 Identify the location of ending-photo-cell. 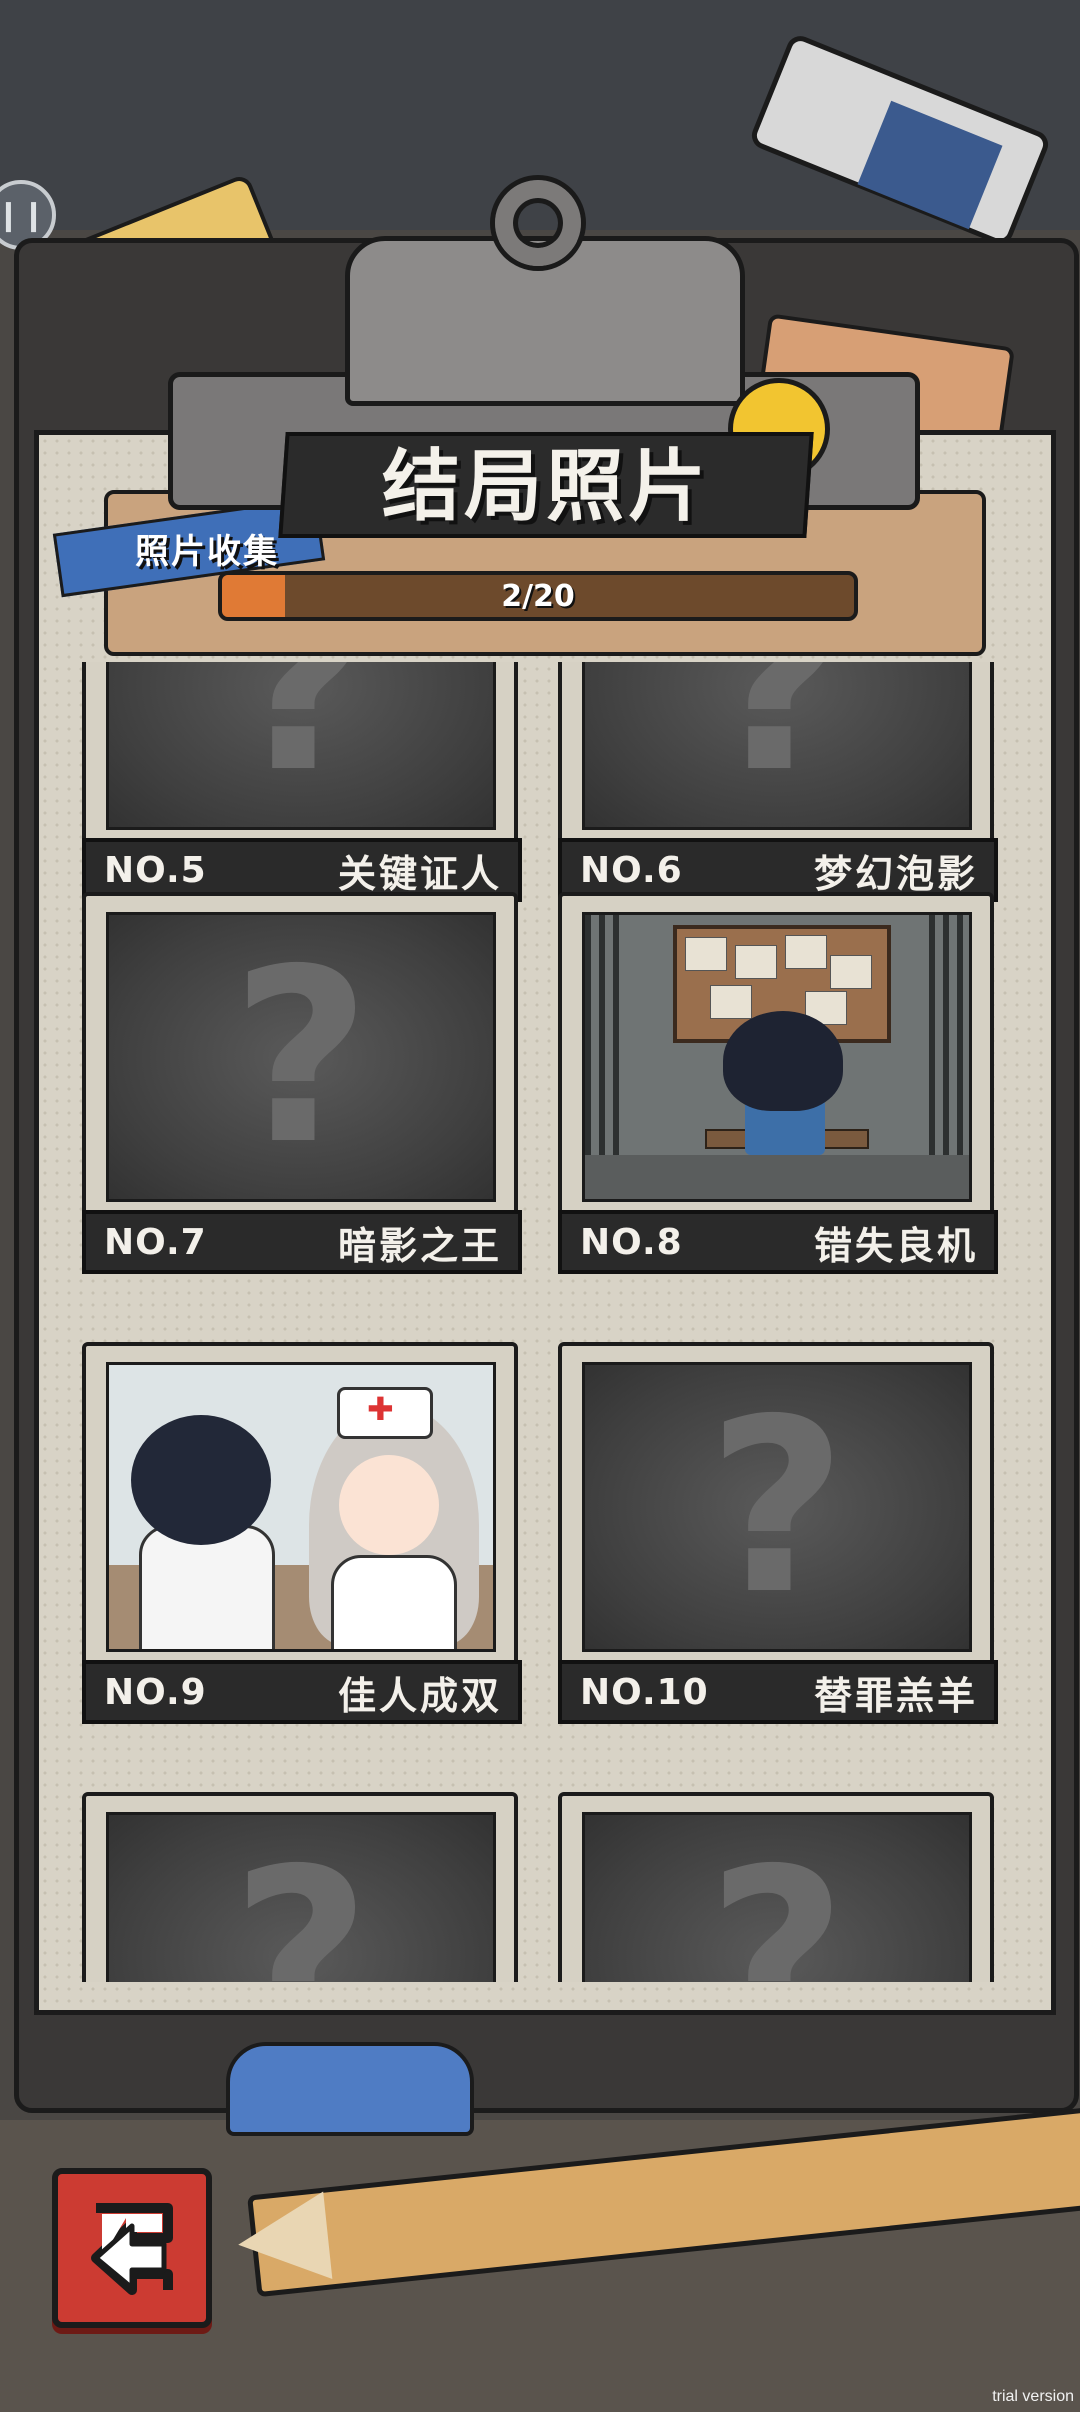
(777, 1057).